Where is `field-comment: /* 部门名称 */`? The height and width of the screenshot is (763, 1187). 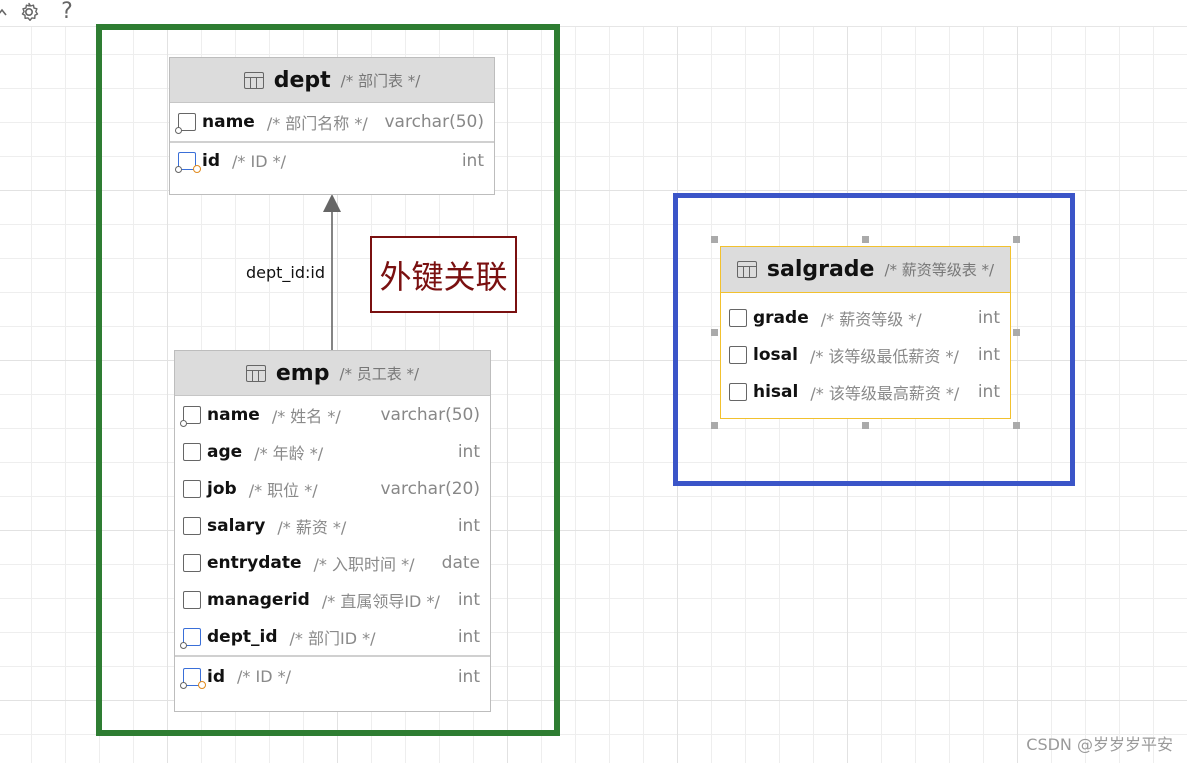
field-comment: /* 部门名称 */ is located at coordinates (317, 123).